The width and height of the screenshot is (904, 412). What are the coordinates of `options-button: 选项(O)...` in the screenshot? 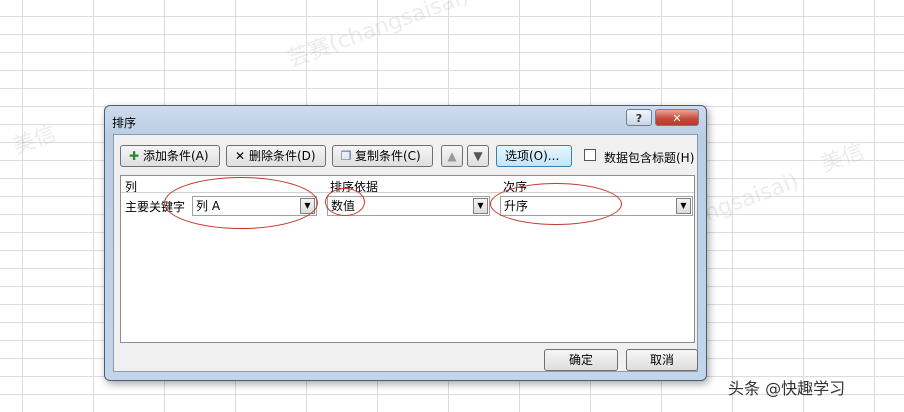 It's located at (534, 156).